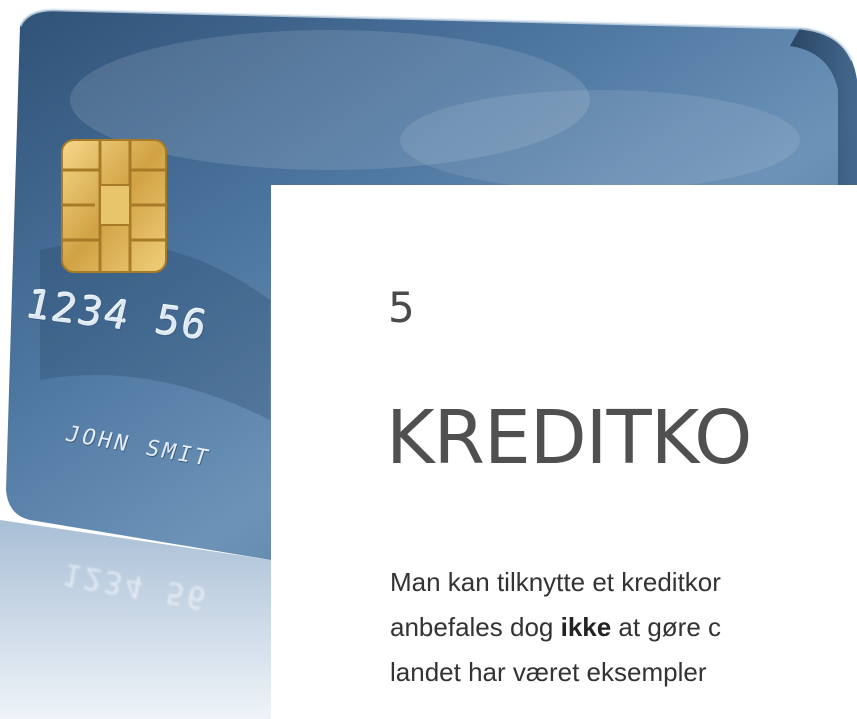 Image resolution: width=857 pixels, height=719 pixels. What do you see at coordinates (401, 307) in the screenshot?
I see `chapter-number: 5` at bounding box center [401, 307].